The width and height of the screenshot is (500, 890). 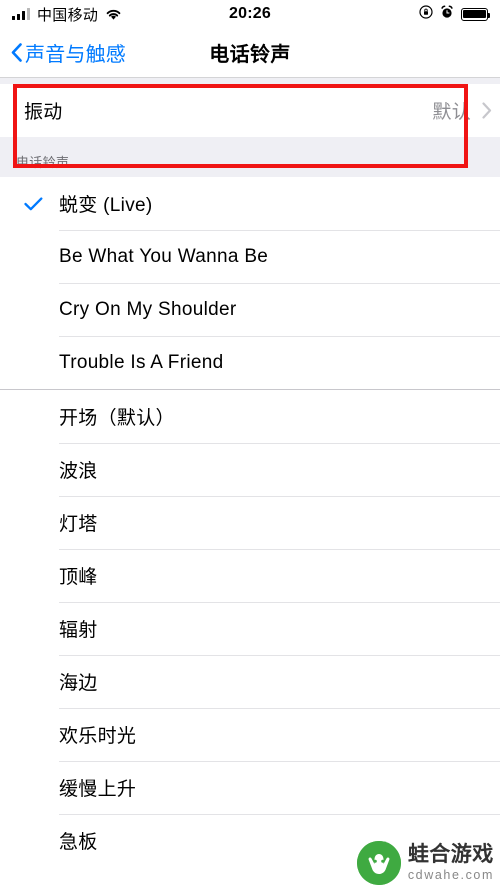 I want to click on chevron-right-icon, so click(x=487, y=110).